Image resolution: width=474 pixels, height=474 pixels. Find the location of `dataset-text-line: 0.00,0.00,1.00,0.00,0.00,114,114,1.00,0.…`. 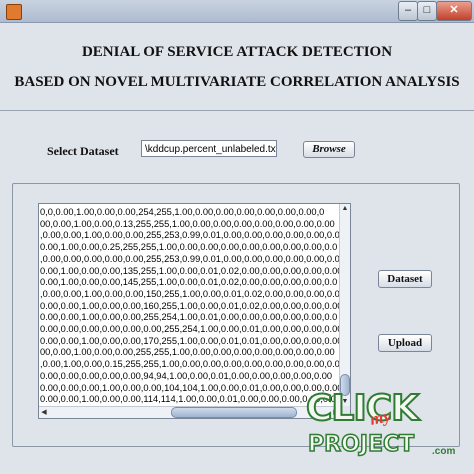

dataset-text-line: 0.00,0.00,1.00,0.00,0.00,114,114,1.00,0.… is located at coordinates (189, 399).